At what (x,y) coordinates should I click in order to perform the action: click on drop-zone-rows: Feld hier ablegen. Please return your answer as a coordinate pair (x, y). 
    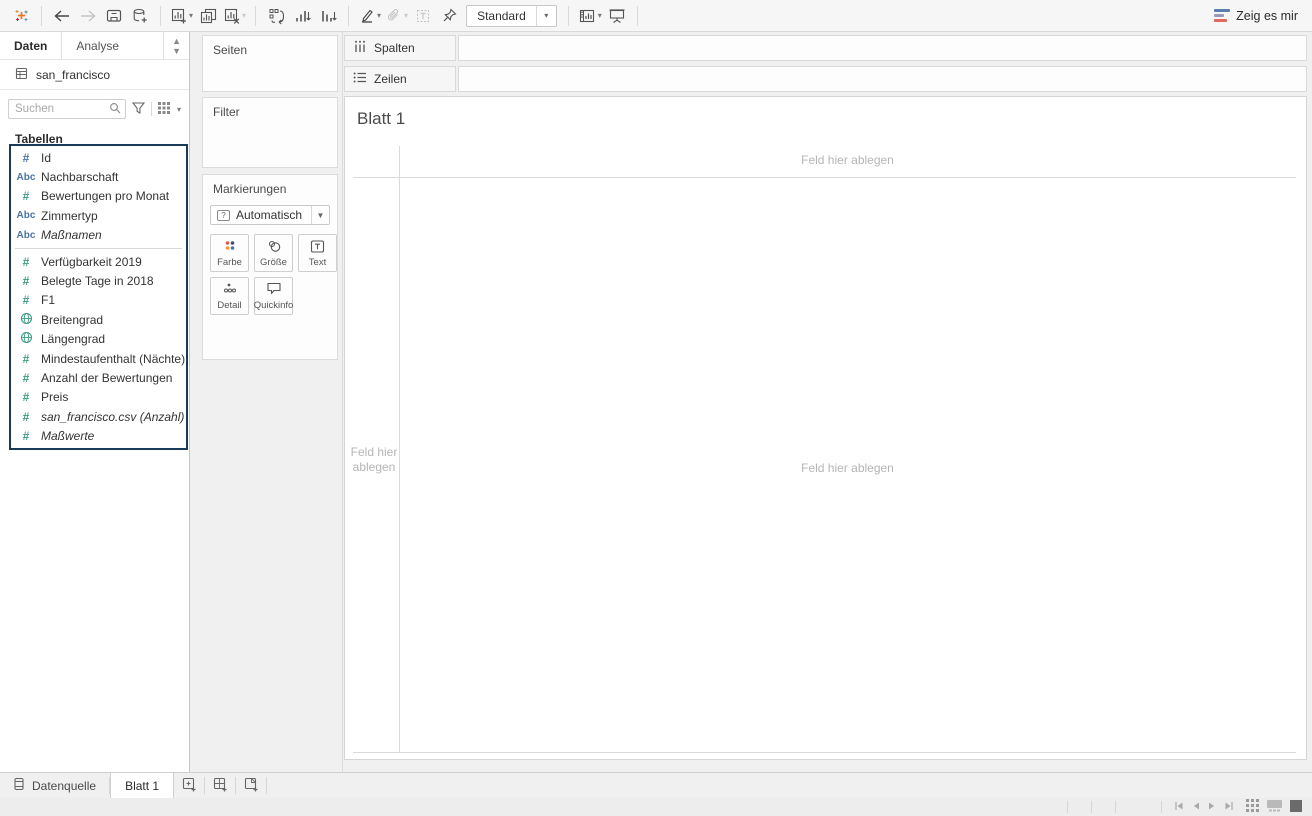
    Looking at the image, I should click on (374, 460).